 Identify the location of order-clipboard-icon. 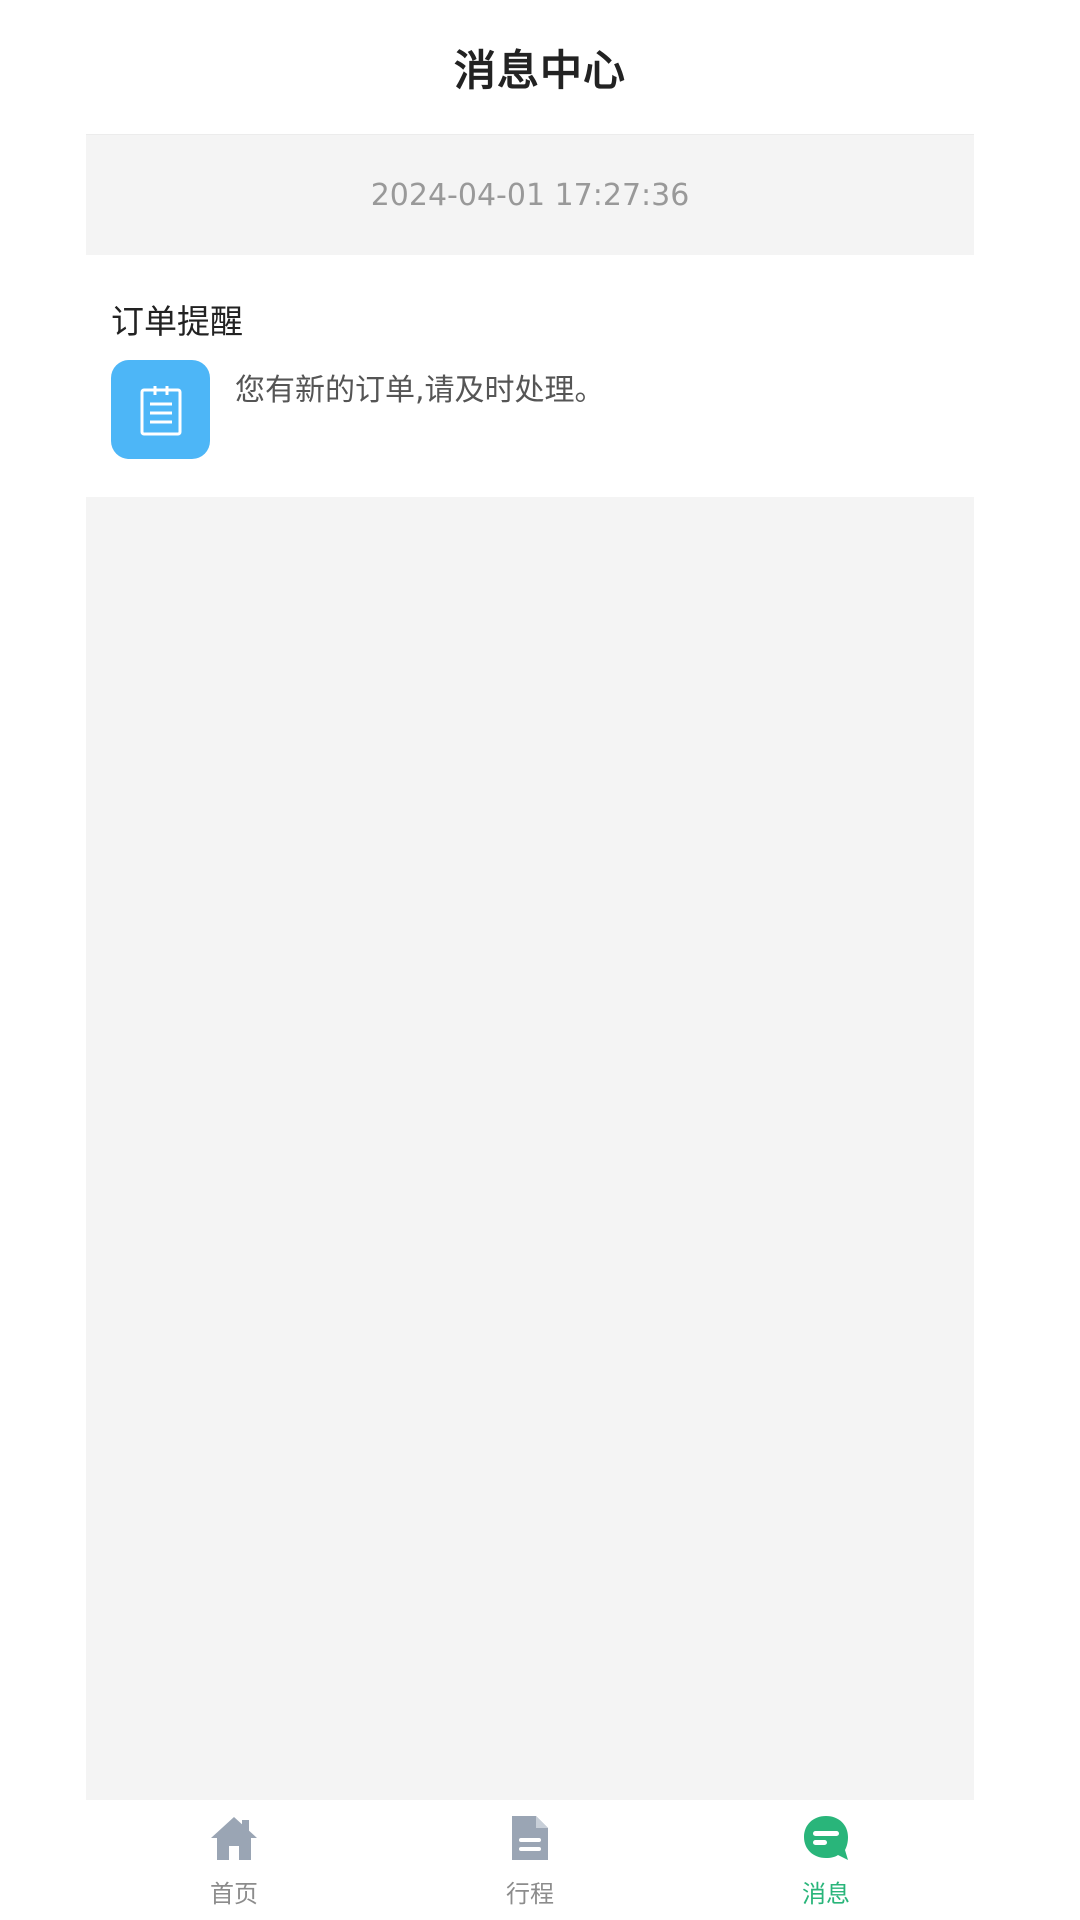
(160, 409).